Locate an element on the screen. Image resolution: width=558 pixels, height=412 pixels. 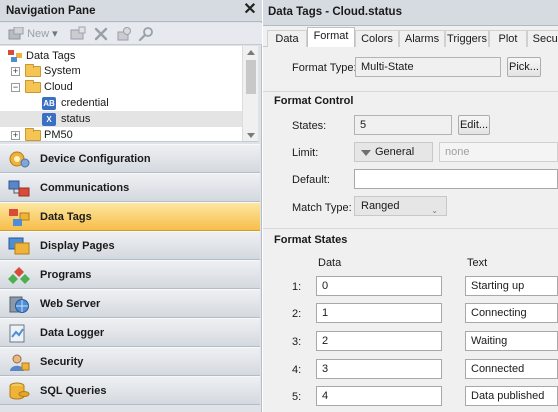
nav-section-sql-queries: SQL Queries is located at coordinates (130, 390).